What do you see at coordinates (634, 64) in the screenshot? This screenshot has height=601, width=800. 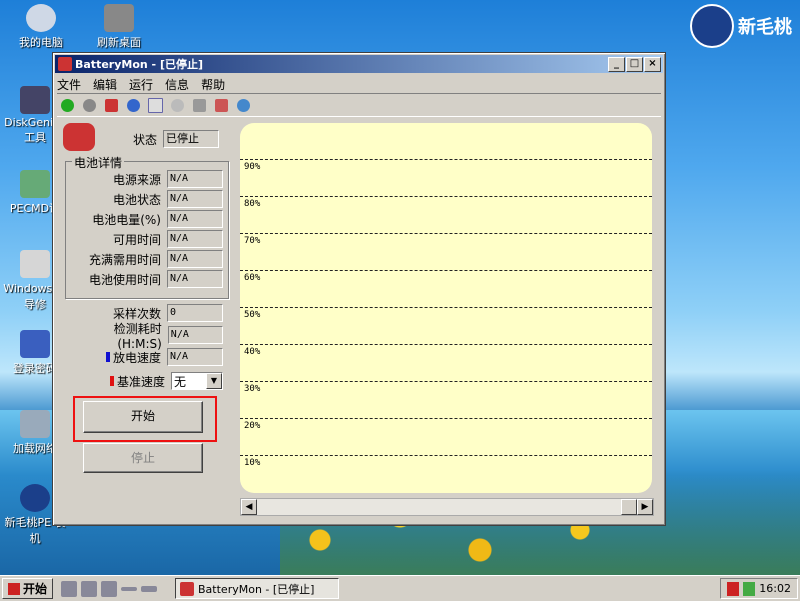 I see `maximize-button: □` at bounding box center [634, 64].